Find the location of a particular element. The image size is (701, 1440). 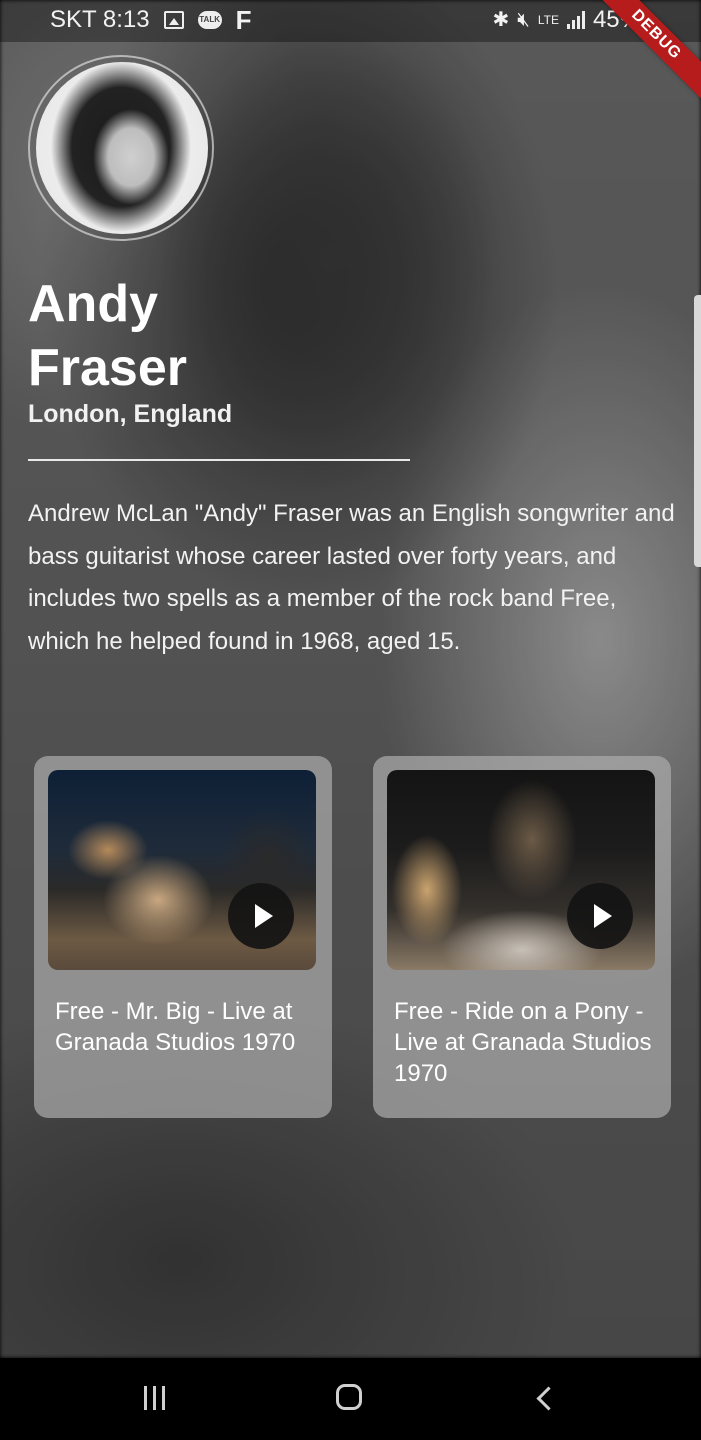

navigation-bar is located at coordinates (350, 1399).